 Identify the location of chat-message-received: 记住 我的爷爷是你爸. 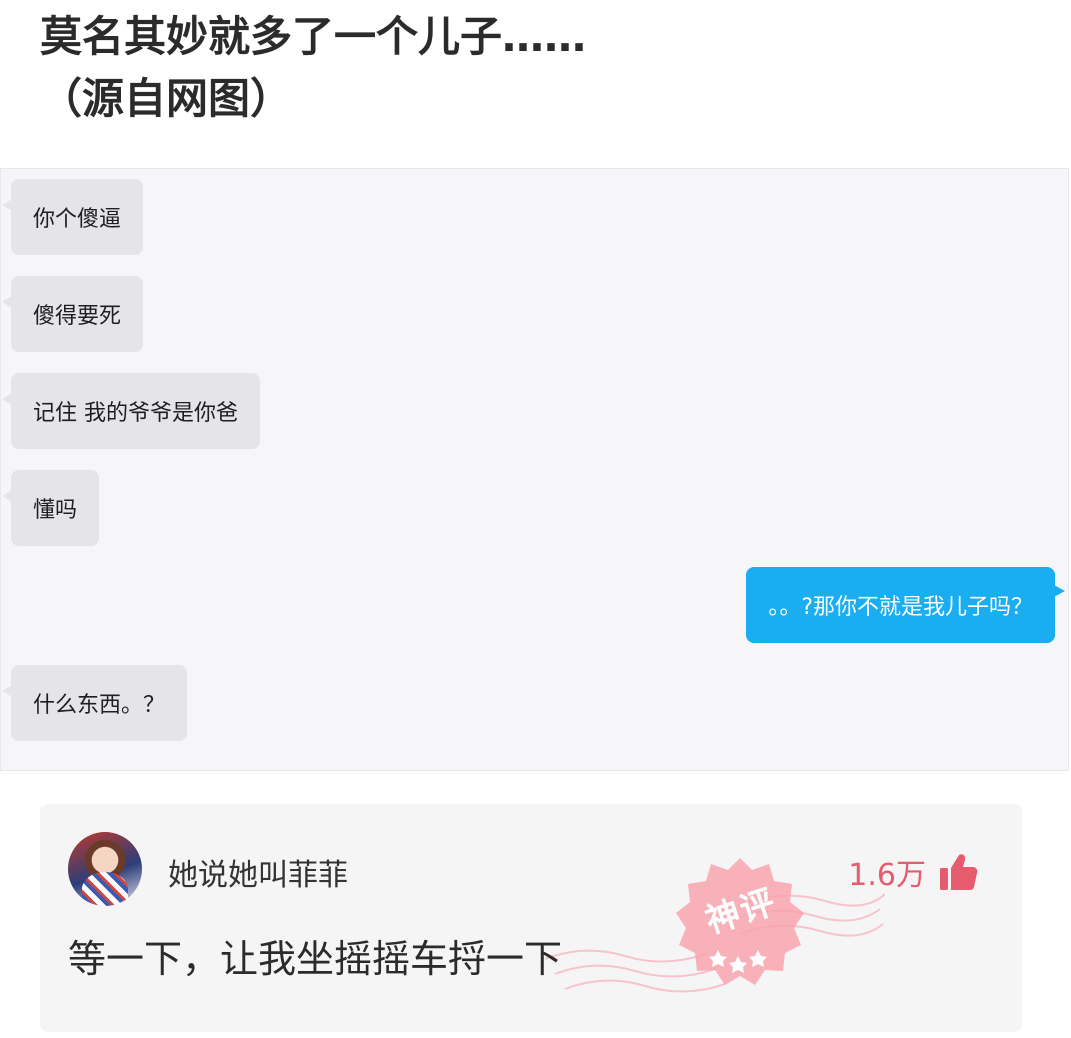
(131, 411).